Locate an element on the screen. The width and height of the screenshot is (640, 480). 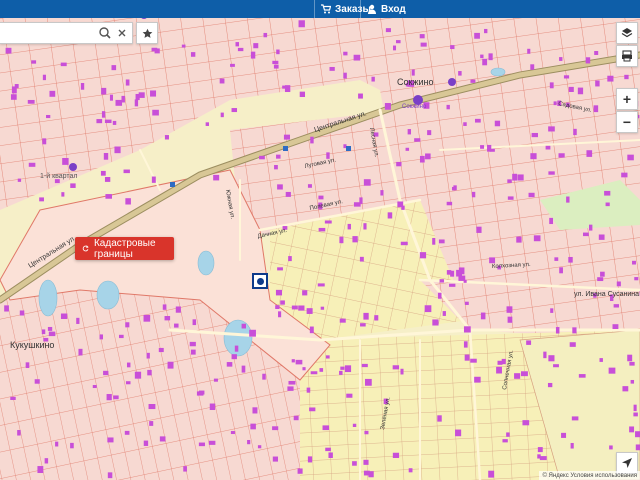
star-icon is located at coordinates (147, 33).